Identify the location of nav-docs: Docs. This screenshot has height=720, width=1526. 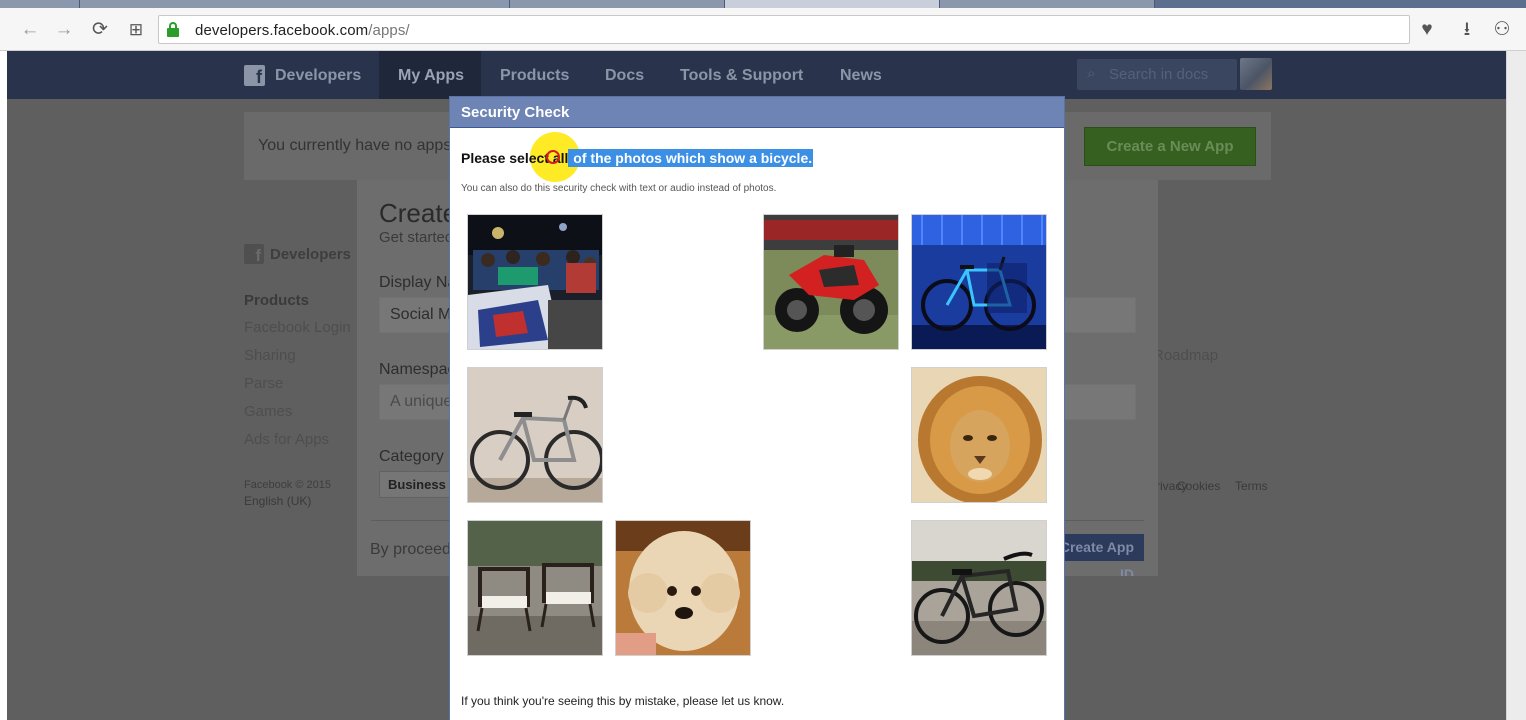
(624, 76).